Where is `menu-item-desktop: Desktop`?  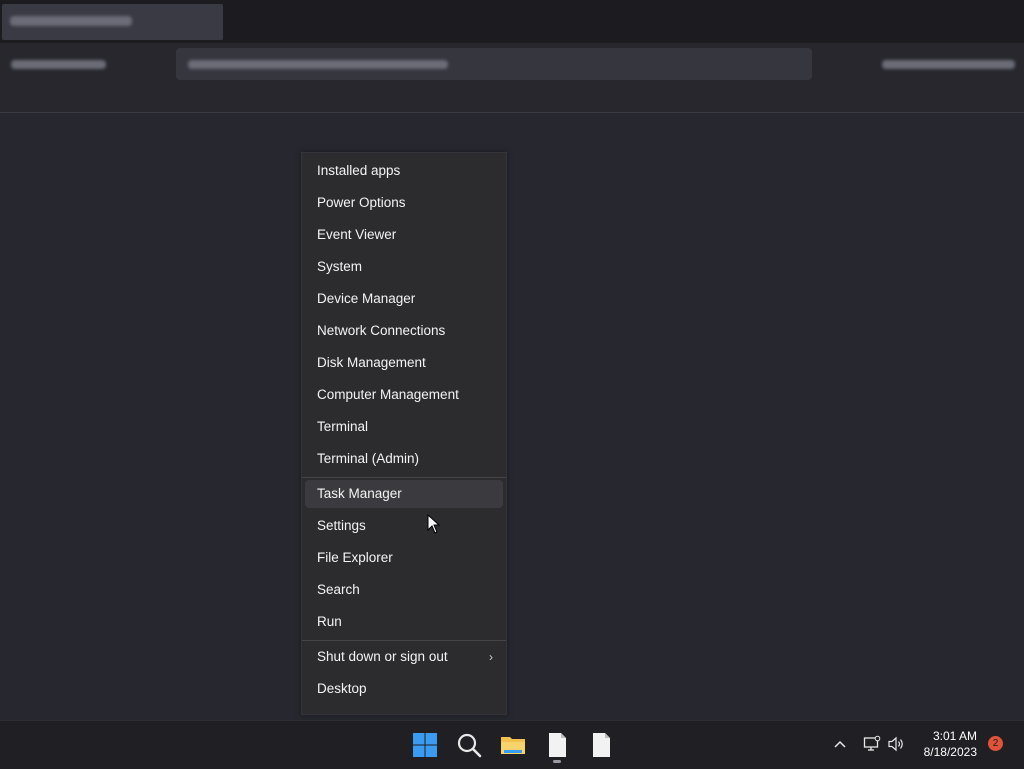
menu-item-desktop: Desktop is located at coordinates (404, 689).